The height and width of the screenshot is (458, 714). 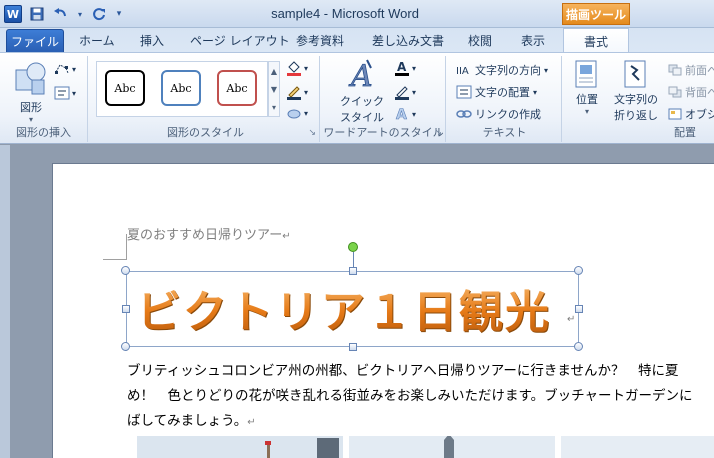 What do you see at coordinates (286, 236) in the screenshot?
I see `heading-paragraph-mark: ↵` at bounding box center [286, 236].